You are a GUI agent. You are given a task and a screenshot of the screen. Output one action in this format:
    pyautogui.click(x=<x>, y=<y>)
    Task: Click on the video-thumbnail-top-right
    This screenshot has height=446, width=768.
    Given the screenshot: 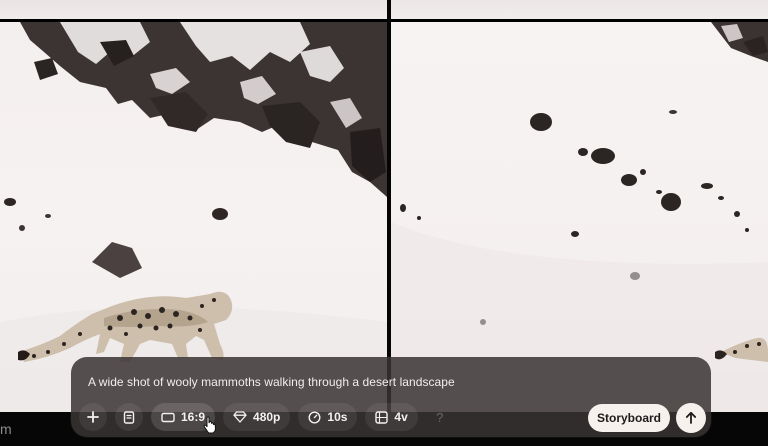 What is the action you would take?
    pyautogui.click(x=579, y=9)
    